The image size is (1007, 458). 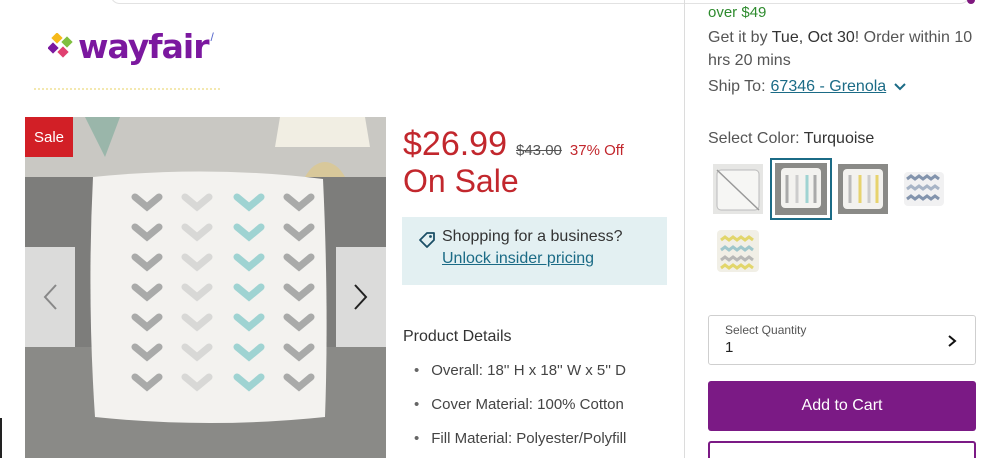 I want to click on product-details-heading: Product Details, so click(x=457, y=336).